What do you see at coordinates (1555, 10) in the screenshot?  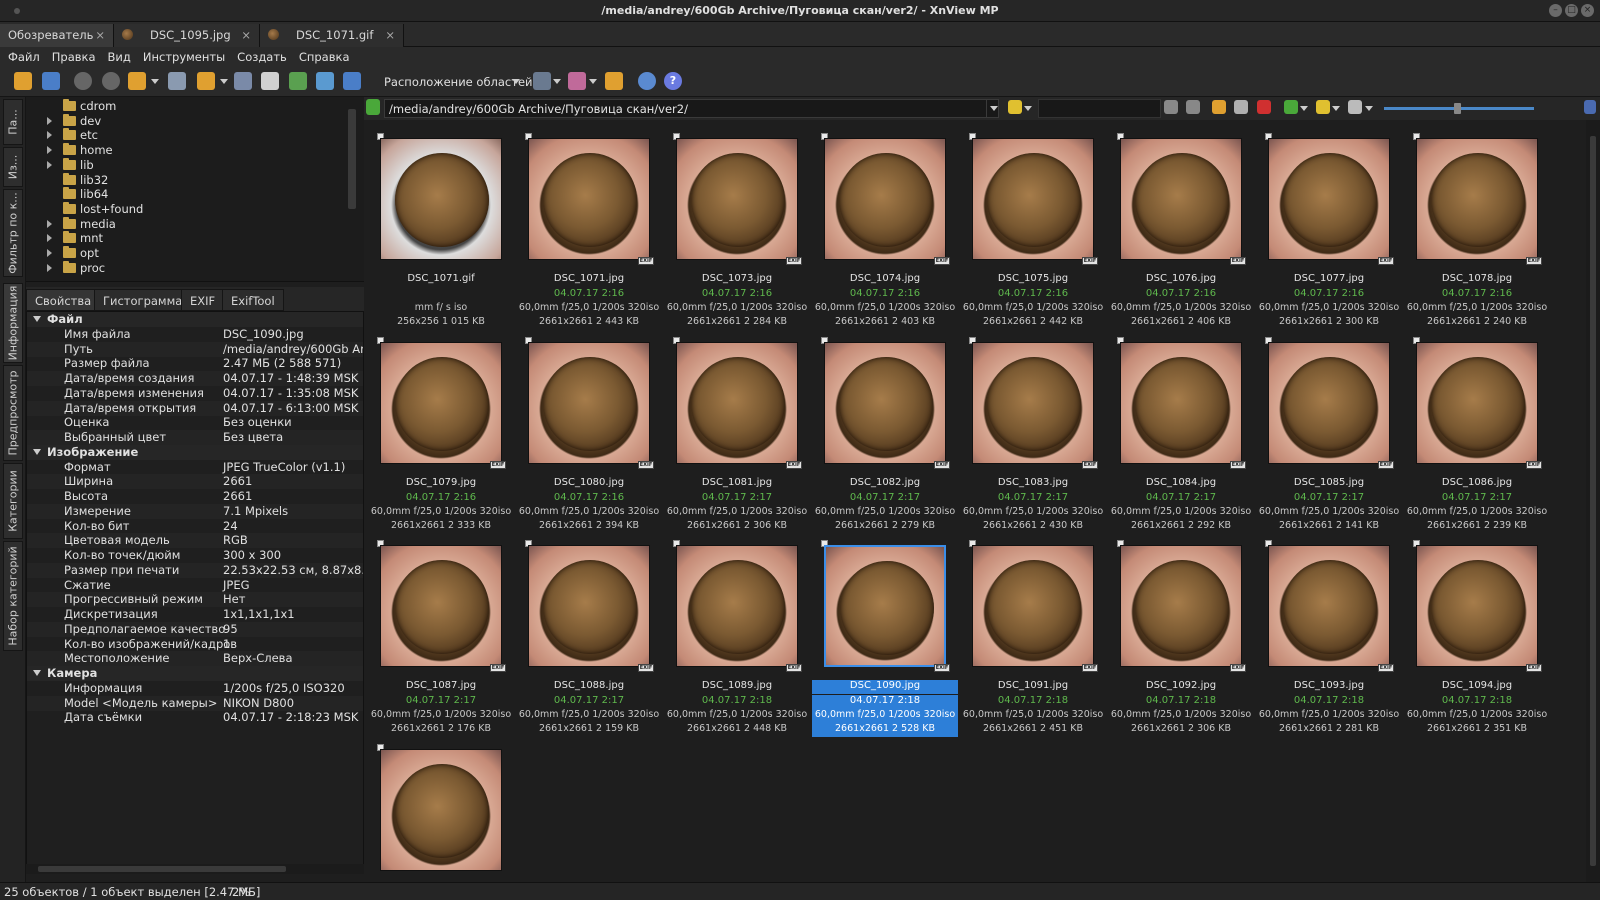 I see `minimize-button: –` at bounding box center [1555, 10].